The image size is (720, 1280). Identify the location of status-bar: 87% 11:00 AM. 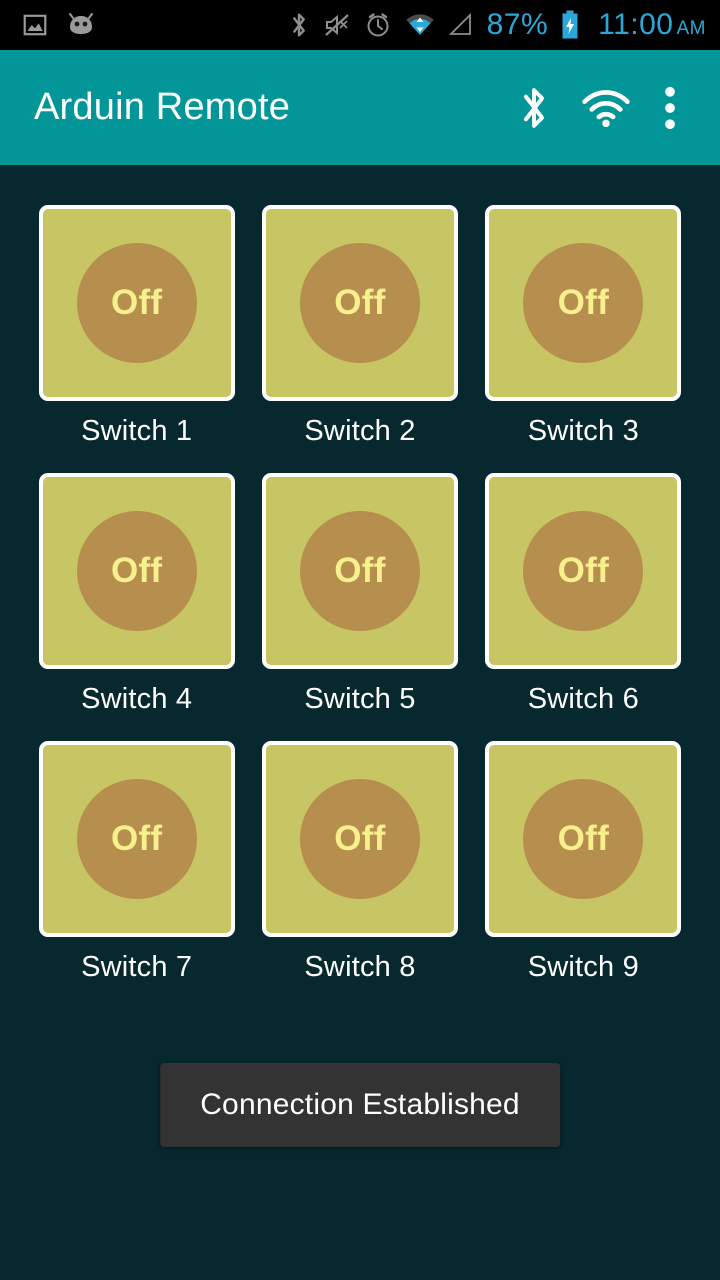
(360, 25).